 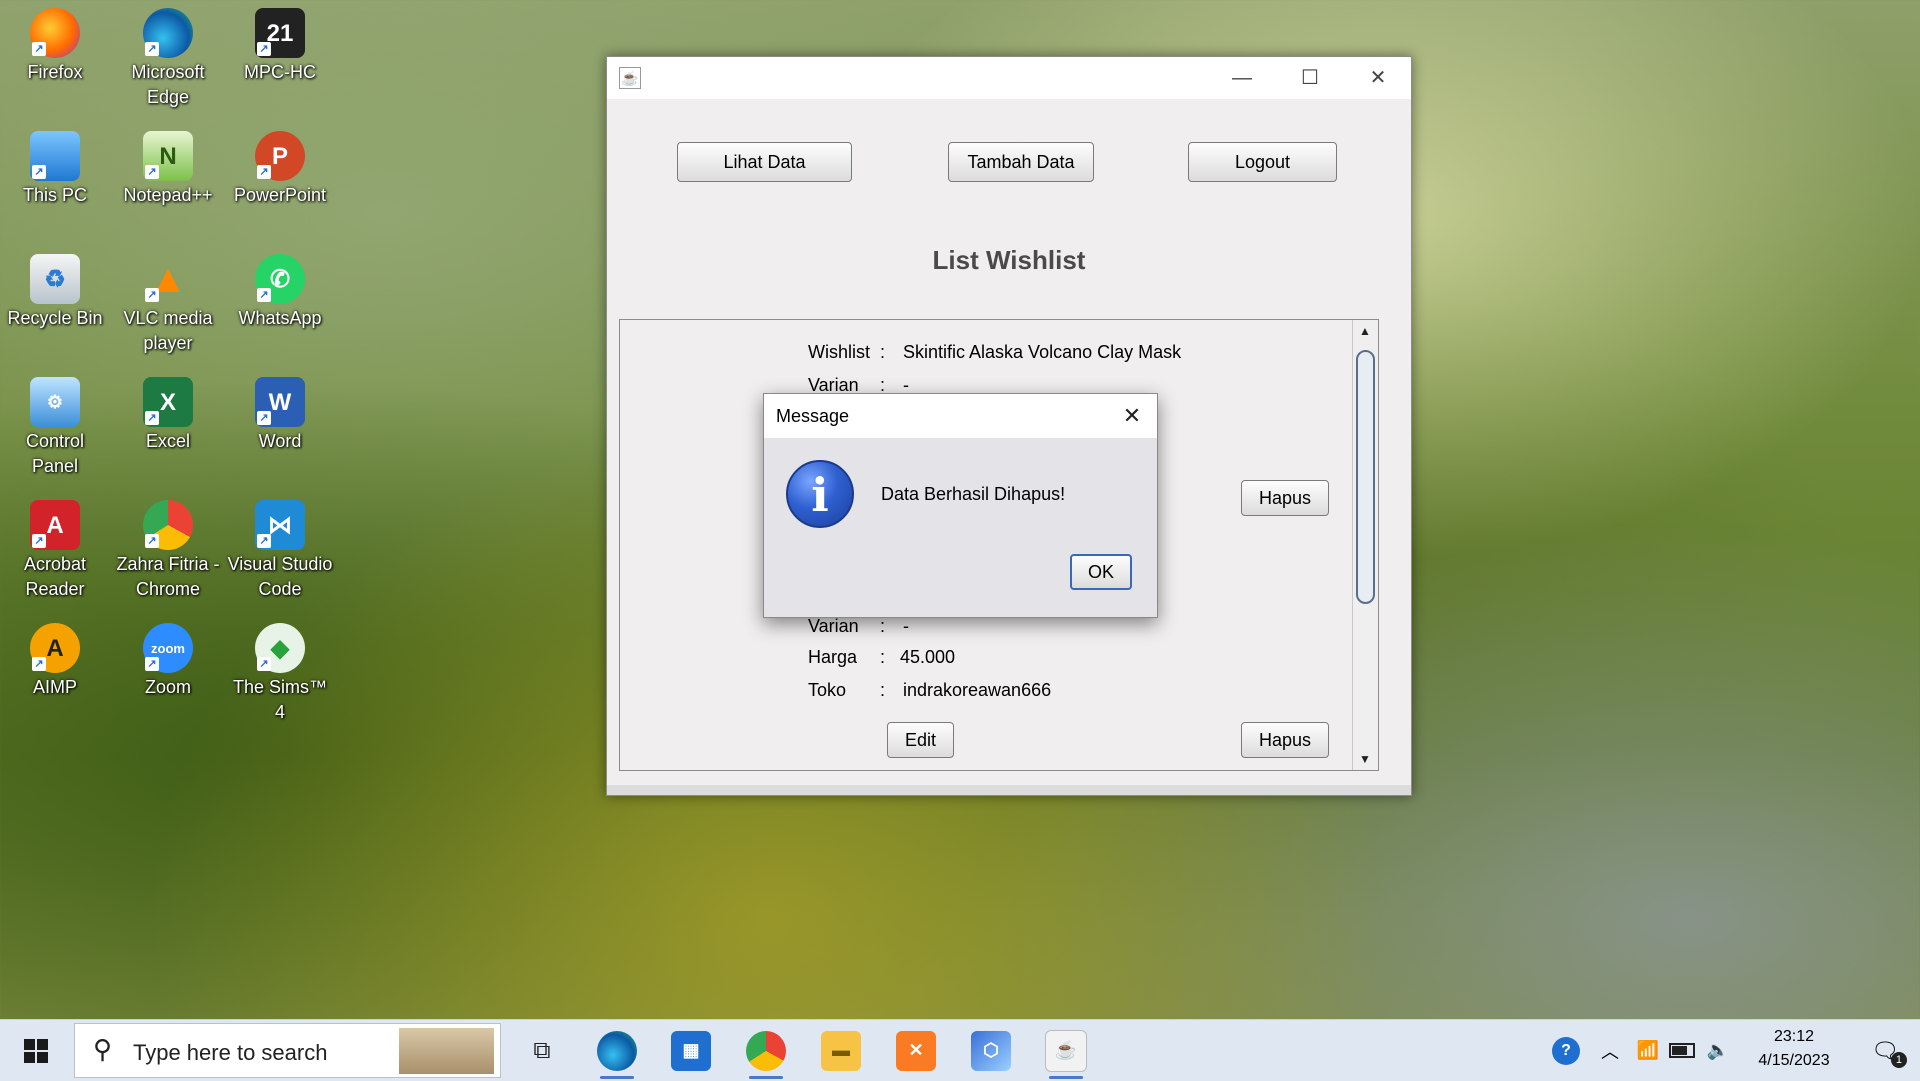 What do you see at coordinates (1794, 1036) in the screenshot?
I see `clock-time: 23:12` at bounding box center [1794, 1036].